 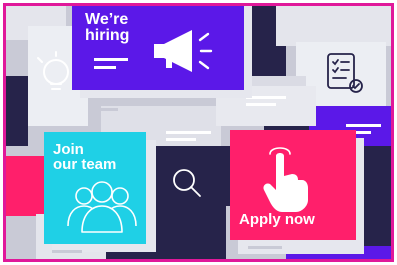 I want to click on join-title: Join our team, so click(x=84, y=157).